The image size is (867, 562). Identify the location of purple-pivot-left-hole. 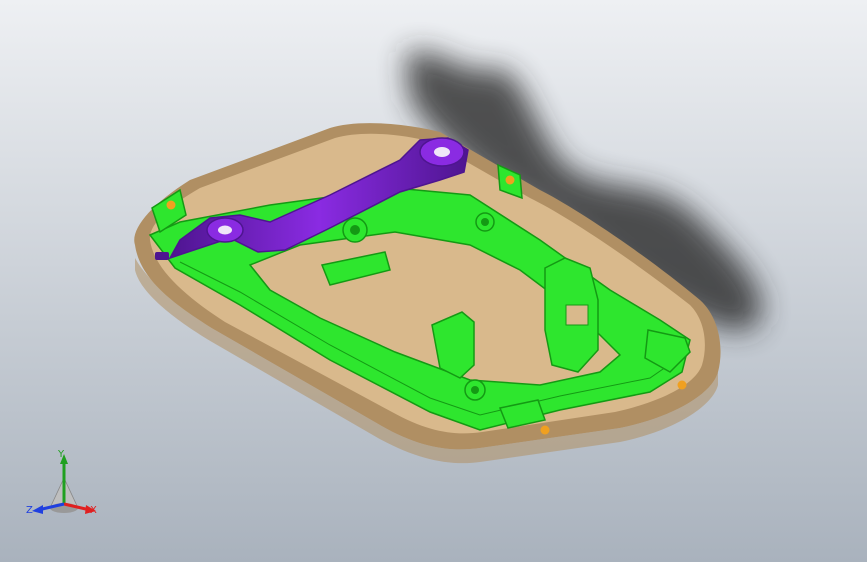
(225, 230).